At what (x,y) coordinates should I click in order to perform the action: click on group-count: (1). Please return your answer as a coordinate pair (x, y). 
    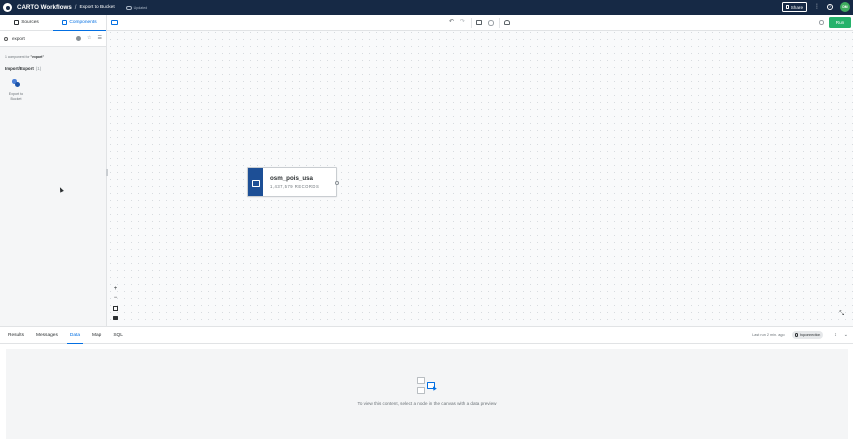
    Looking at the image, I should click on (38, 68).